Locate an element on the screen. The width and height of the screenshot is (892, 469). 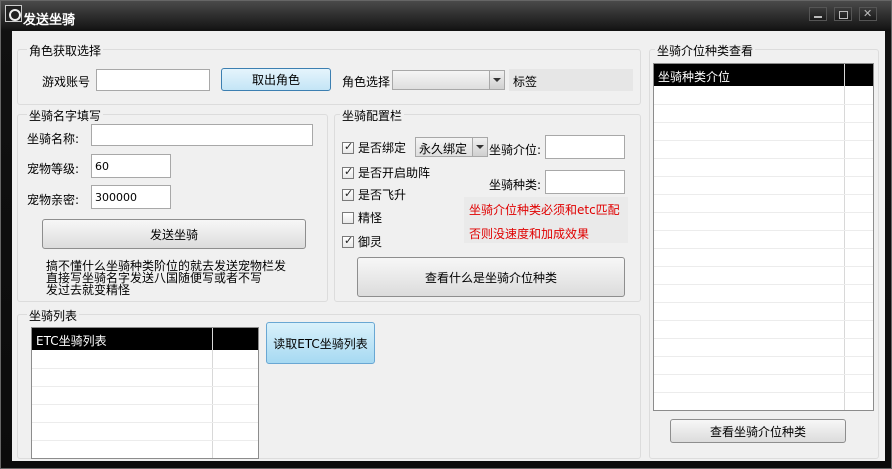
close-button is located at coordinates (868, 14).